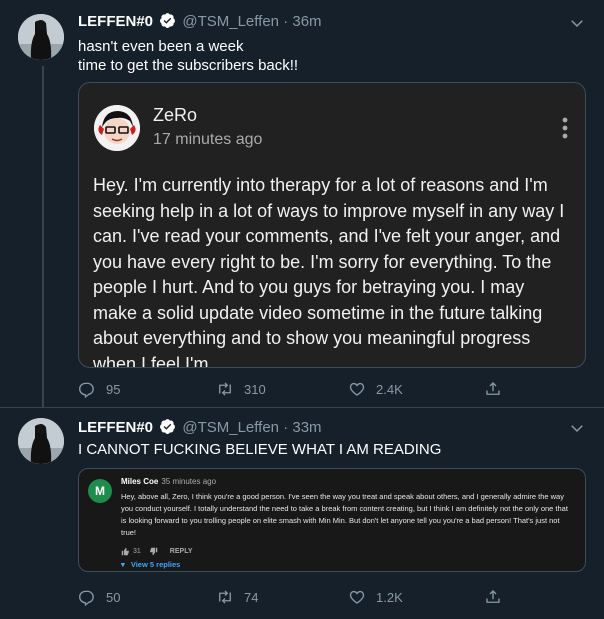 Image resolution: width=604 pixels, height=619 pixels. What do you see at coordinates (306, 21) in the screenshot?
I see `timestamp: 36m` at bounding box center [306, 21].